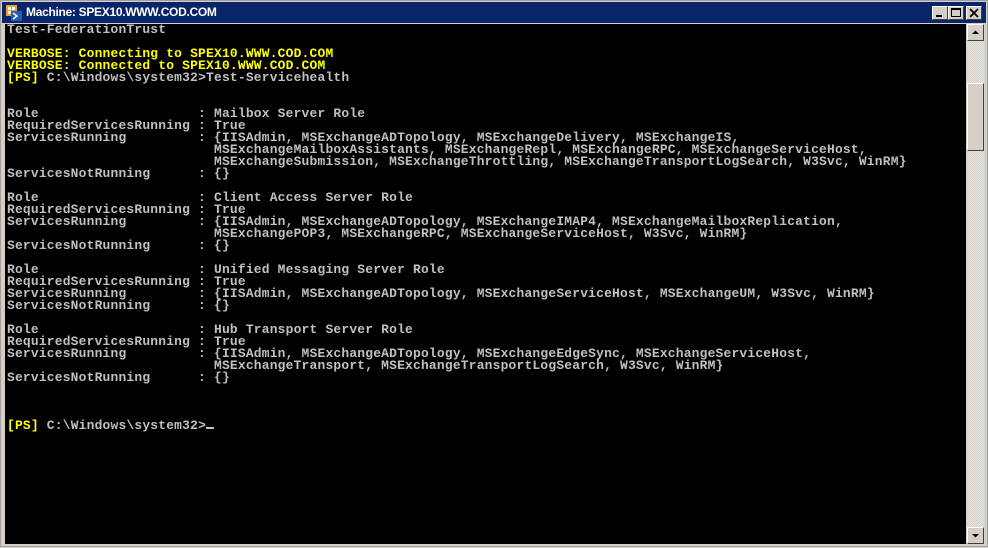 Image resolution: width=988 pixels, height=548 pixels. I want to click on powershell-icon, so click(14, 13).